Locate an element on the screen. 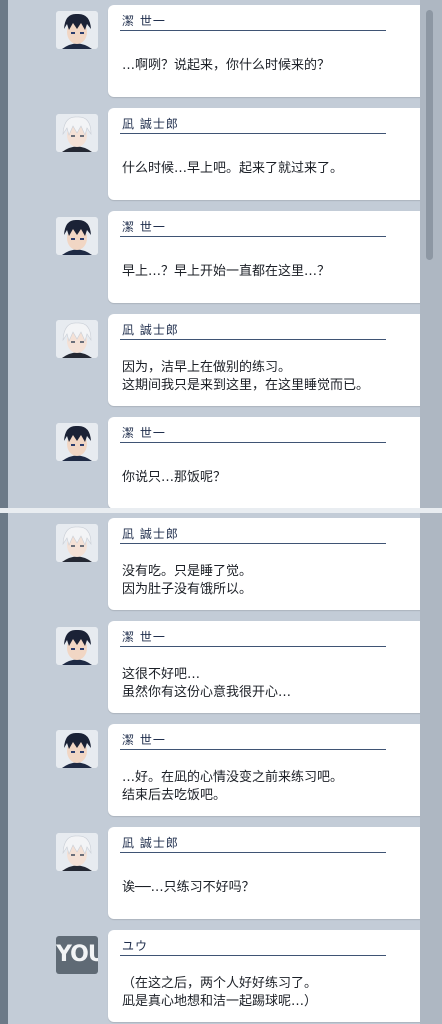  message-text: 没有吃。只是睡了觉。 因为肚子没有饿所以。 is located at coordinates (187, 580).